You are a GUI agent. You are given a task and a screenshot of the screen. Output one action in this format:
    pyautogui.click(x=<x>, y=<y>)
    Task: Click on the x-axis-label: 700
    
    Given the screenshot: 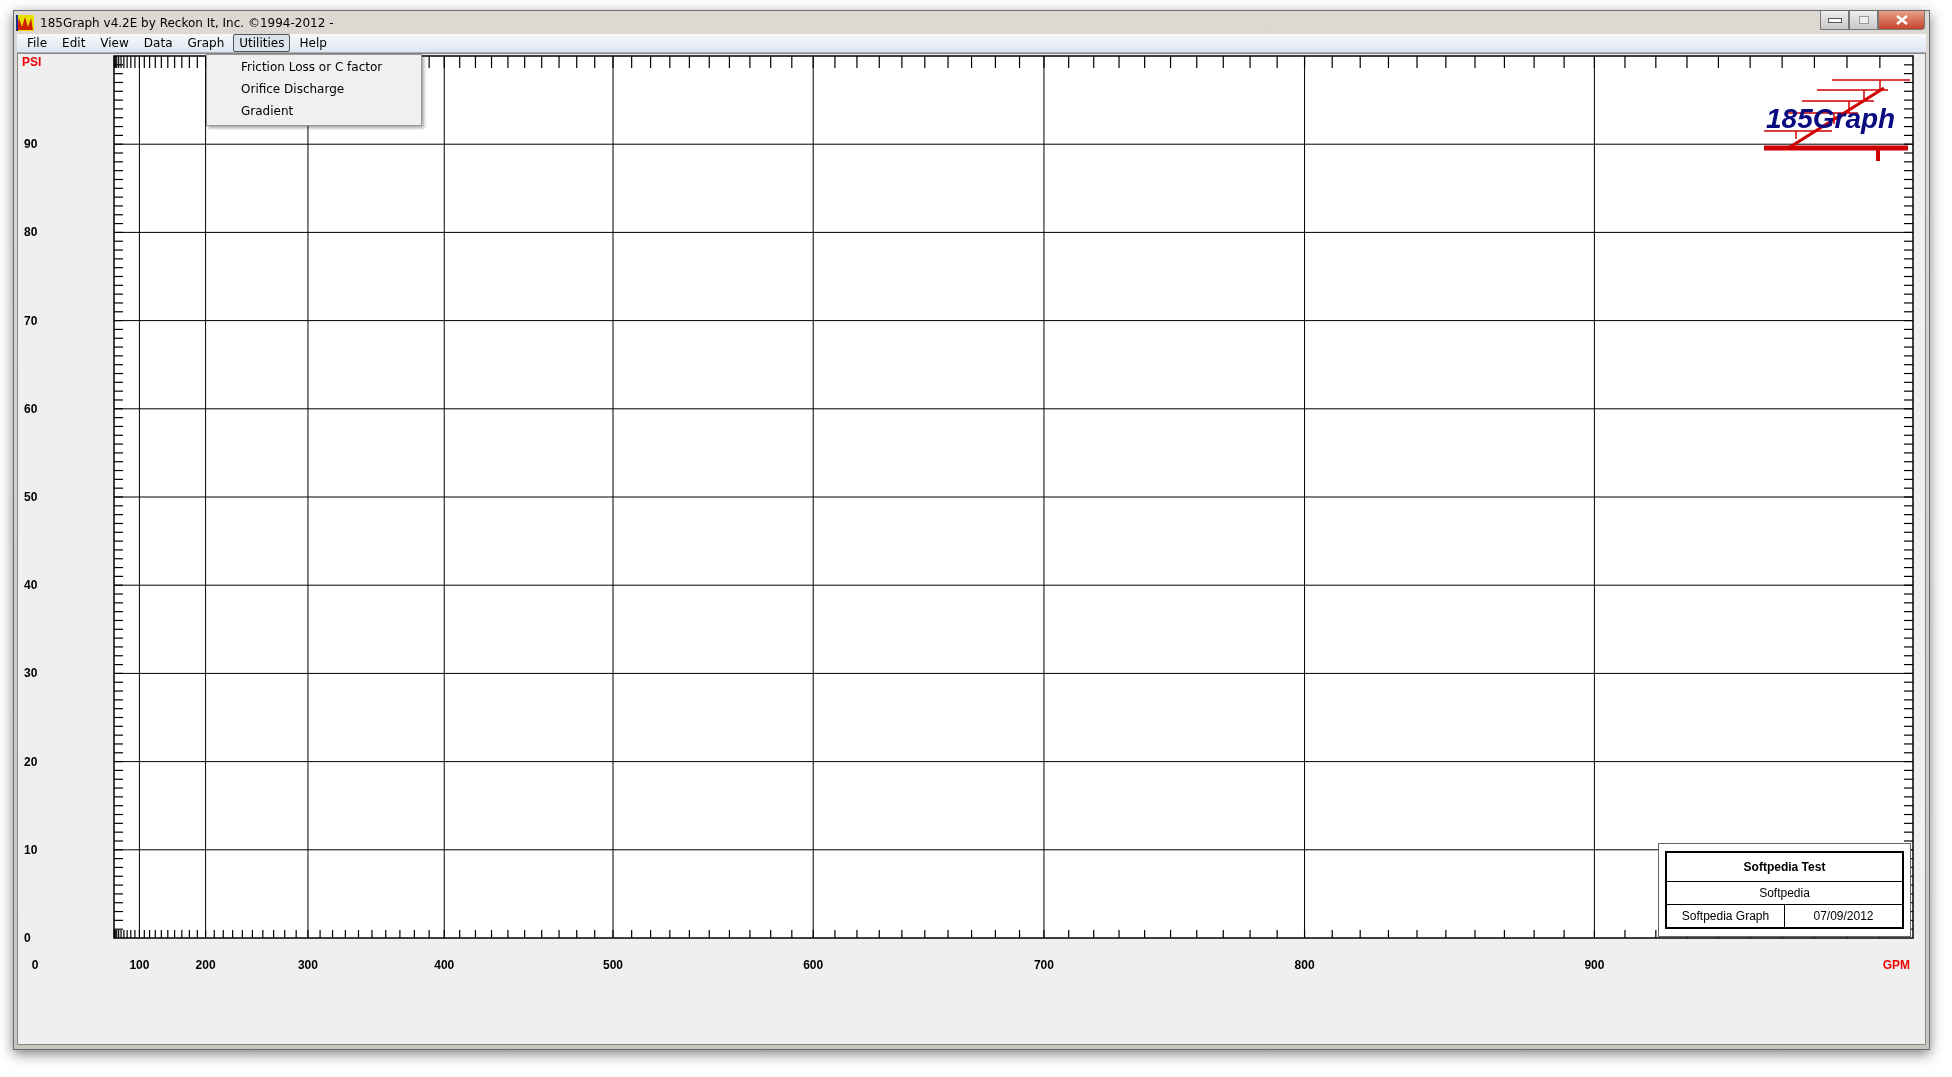 What is the action you would take?
    pyautogui.click(x=1043, y=965)
    